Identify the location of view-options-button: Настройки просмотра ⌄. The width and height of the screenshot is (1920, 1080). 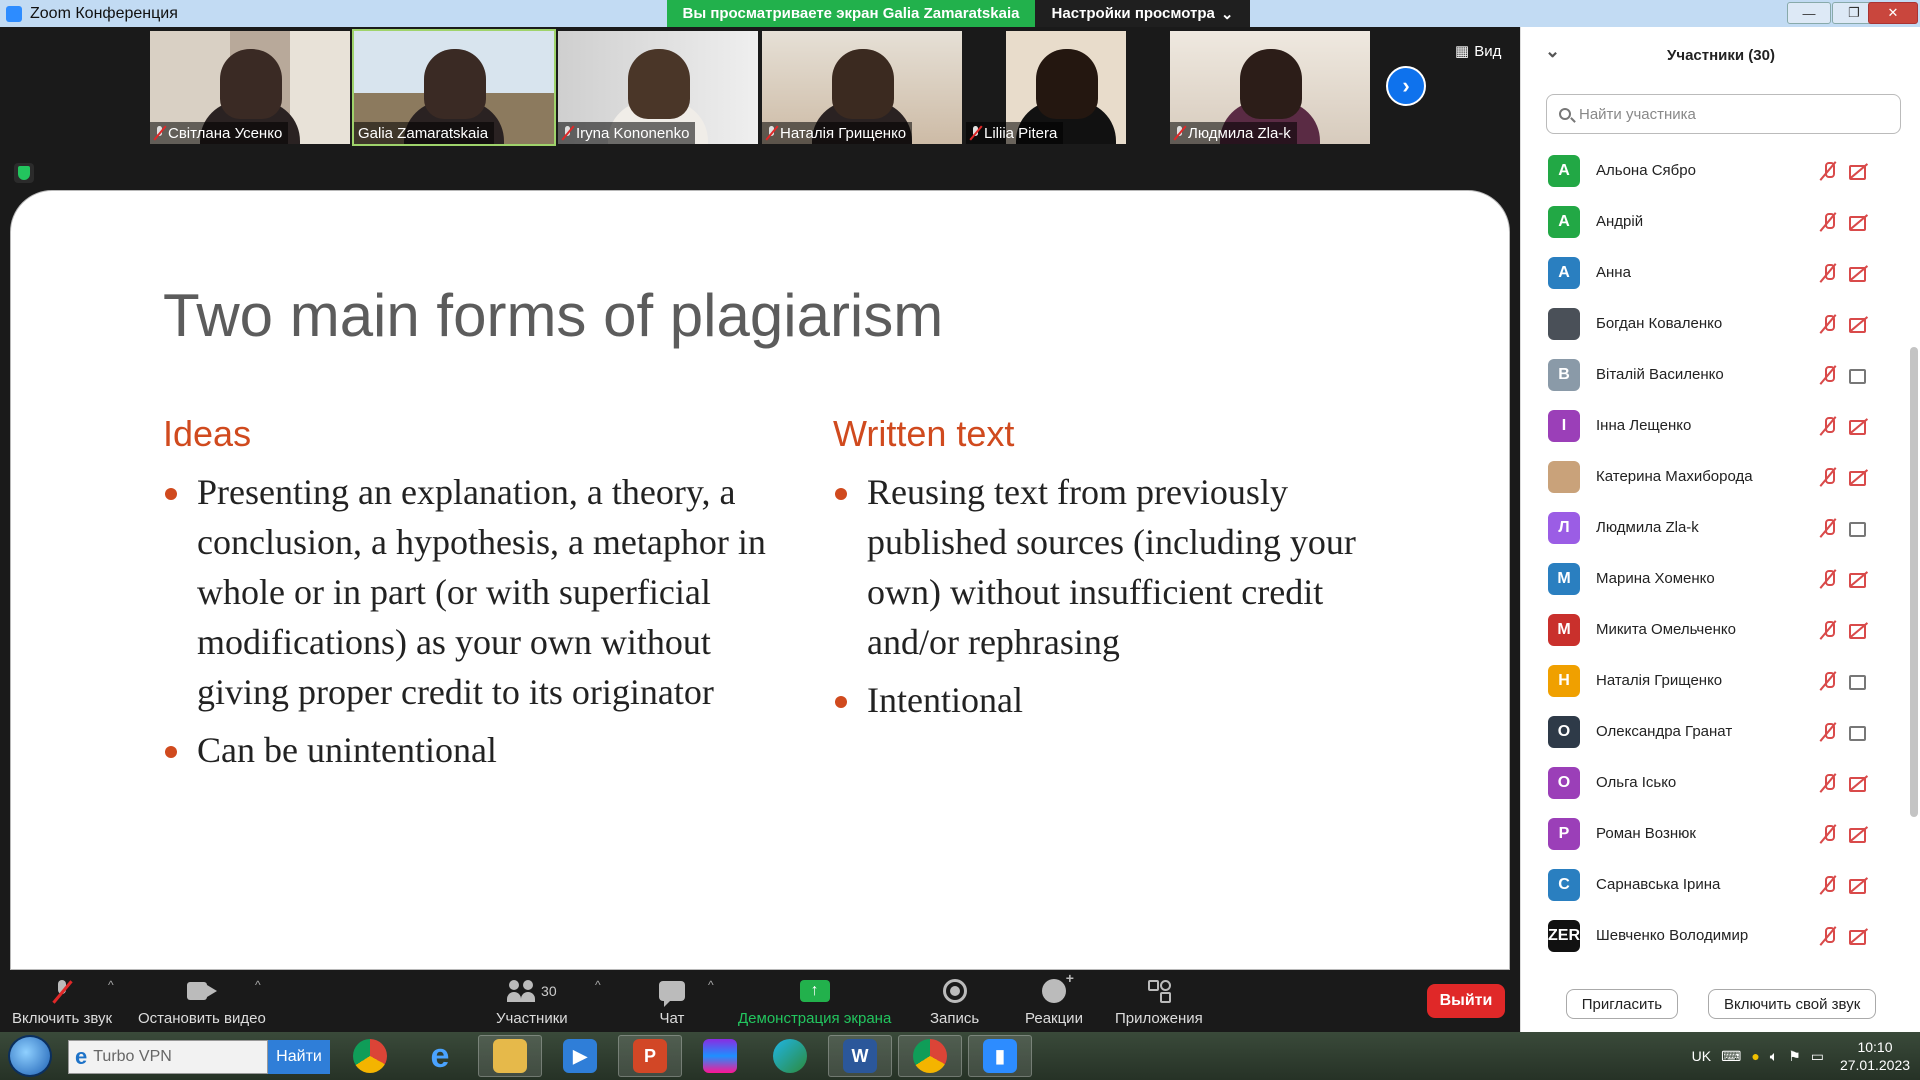
(1142, 13).